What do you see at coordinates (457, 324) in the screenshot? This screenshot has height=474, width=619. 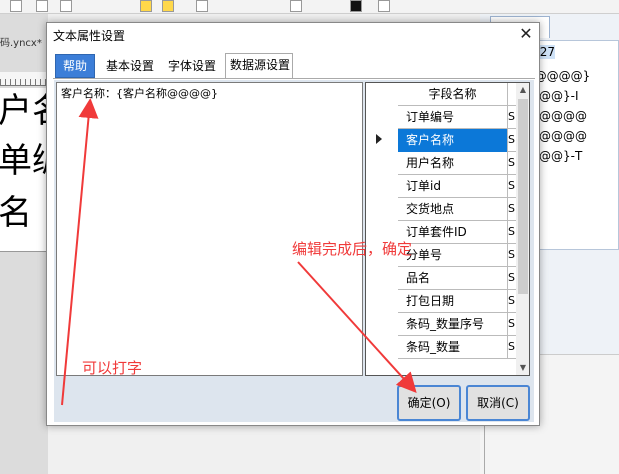 I see `table-row: 条码_数量序号 S` at bounding box center [457, 324].